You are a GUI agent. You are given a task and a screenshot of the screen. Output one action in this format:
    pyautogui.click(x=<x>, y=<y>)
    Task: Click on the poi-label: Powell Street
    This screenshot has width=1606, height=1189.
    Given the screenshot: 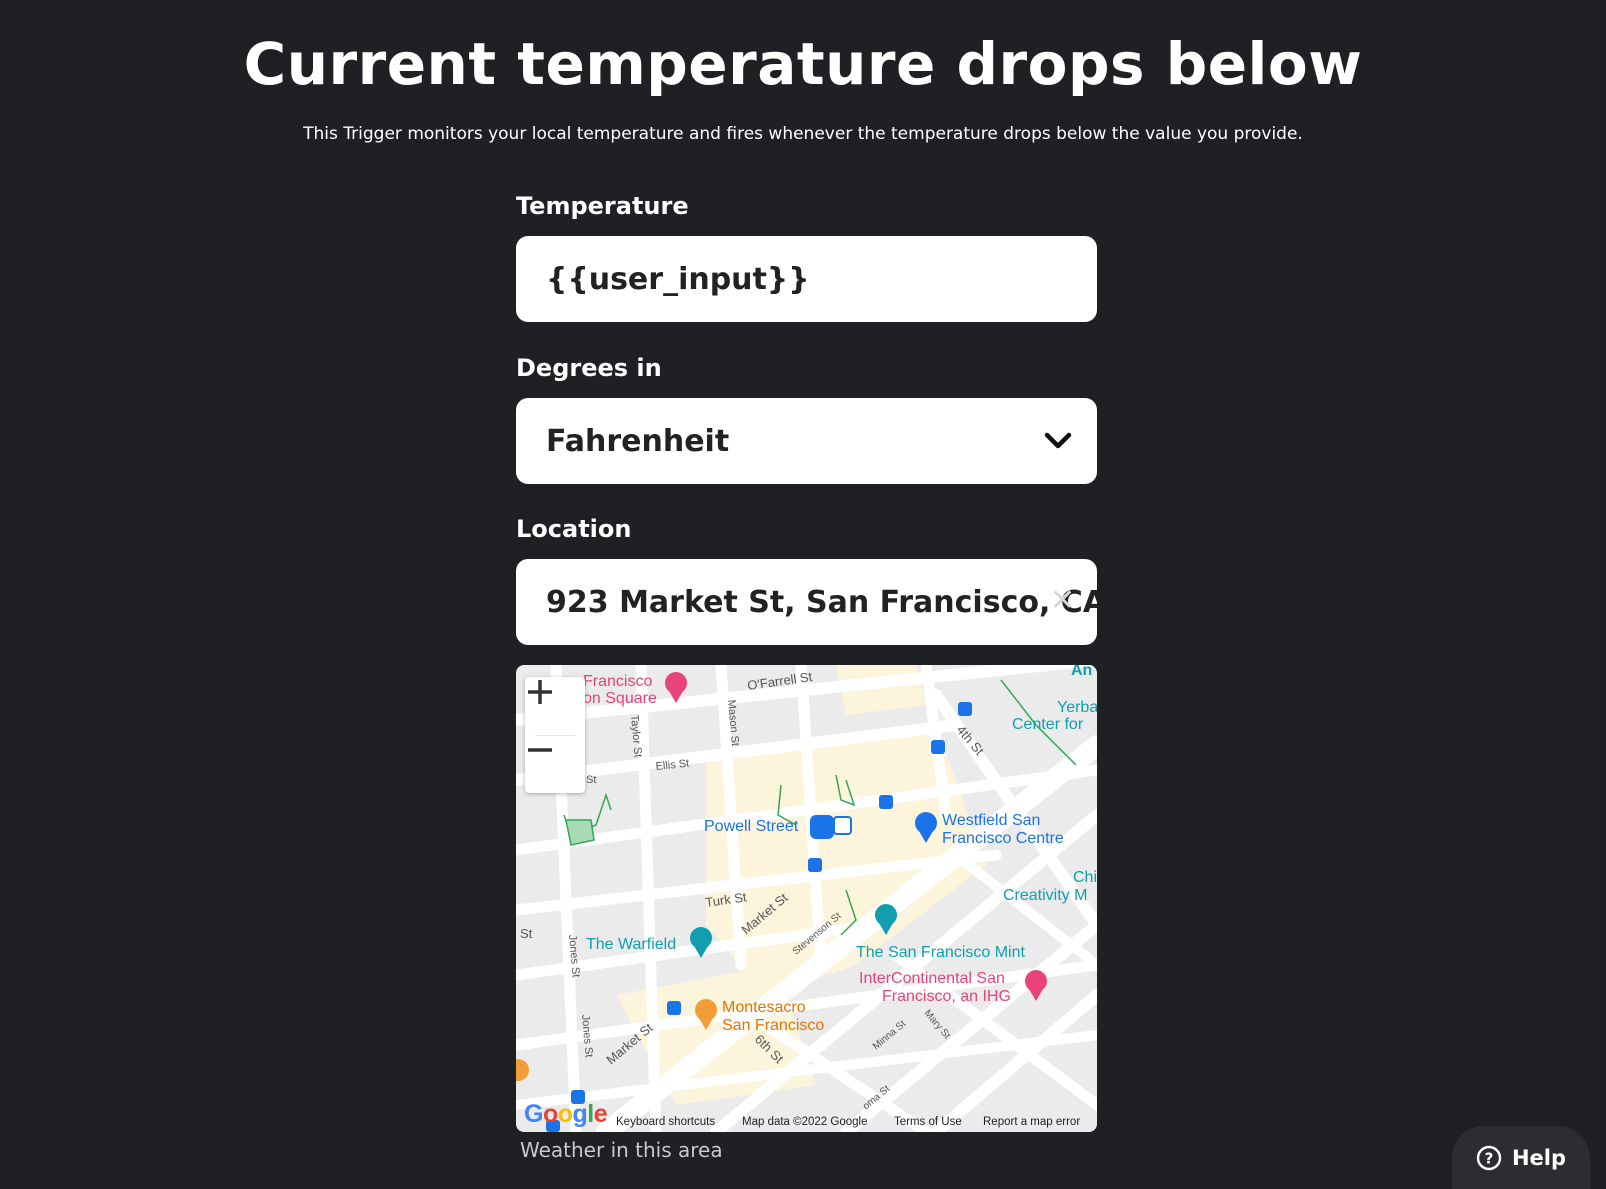 What is the action you would take?
    pyautogui.click(x=751, y=826)
    